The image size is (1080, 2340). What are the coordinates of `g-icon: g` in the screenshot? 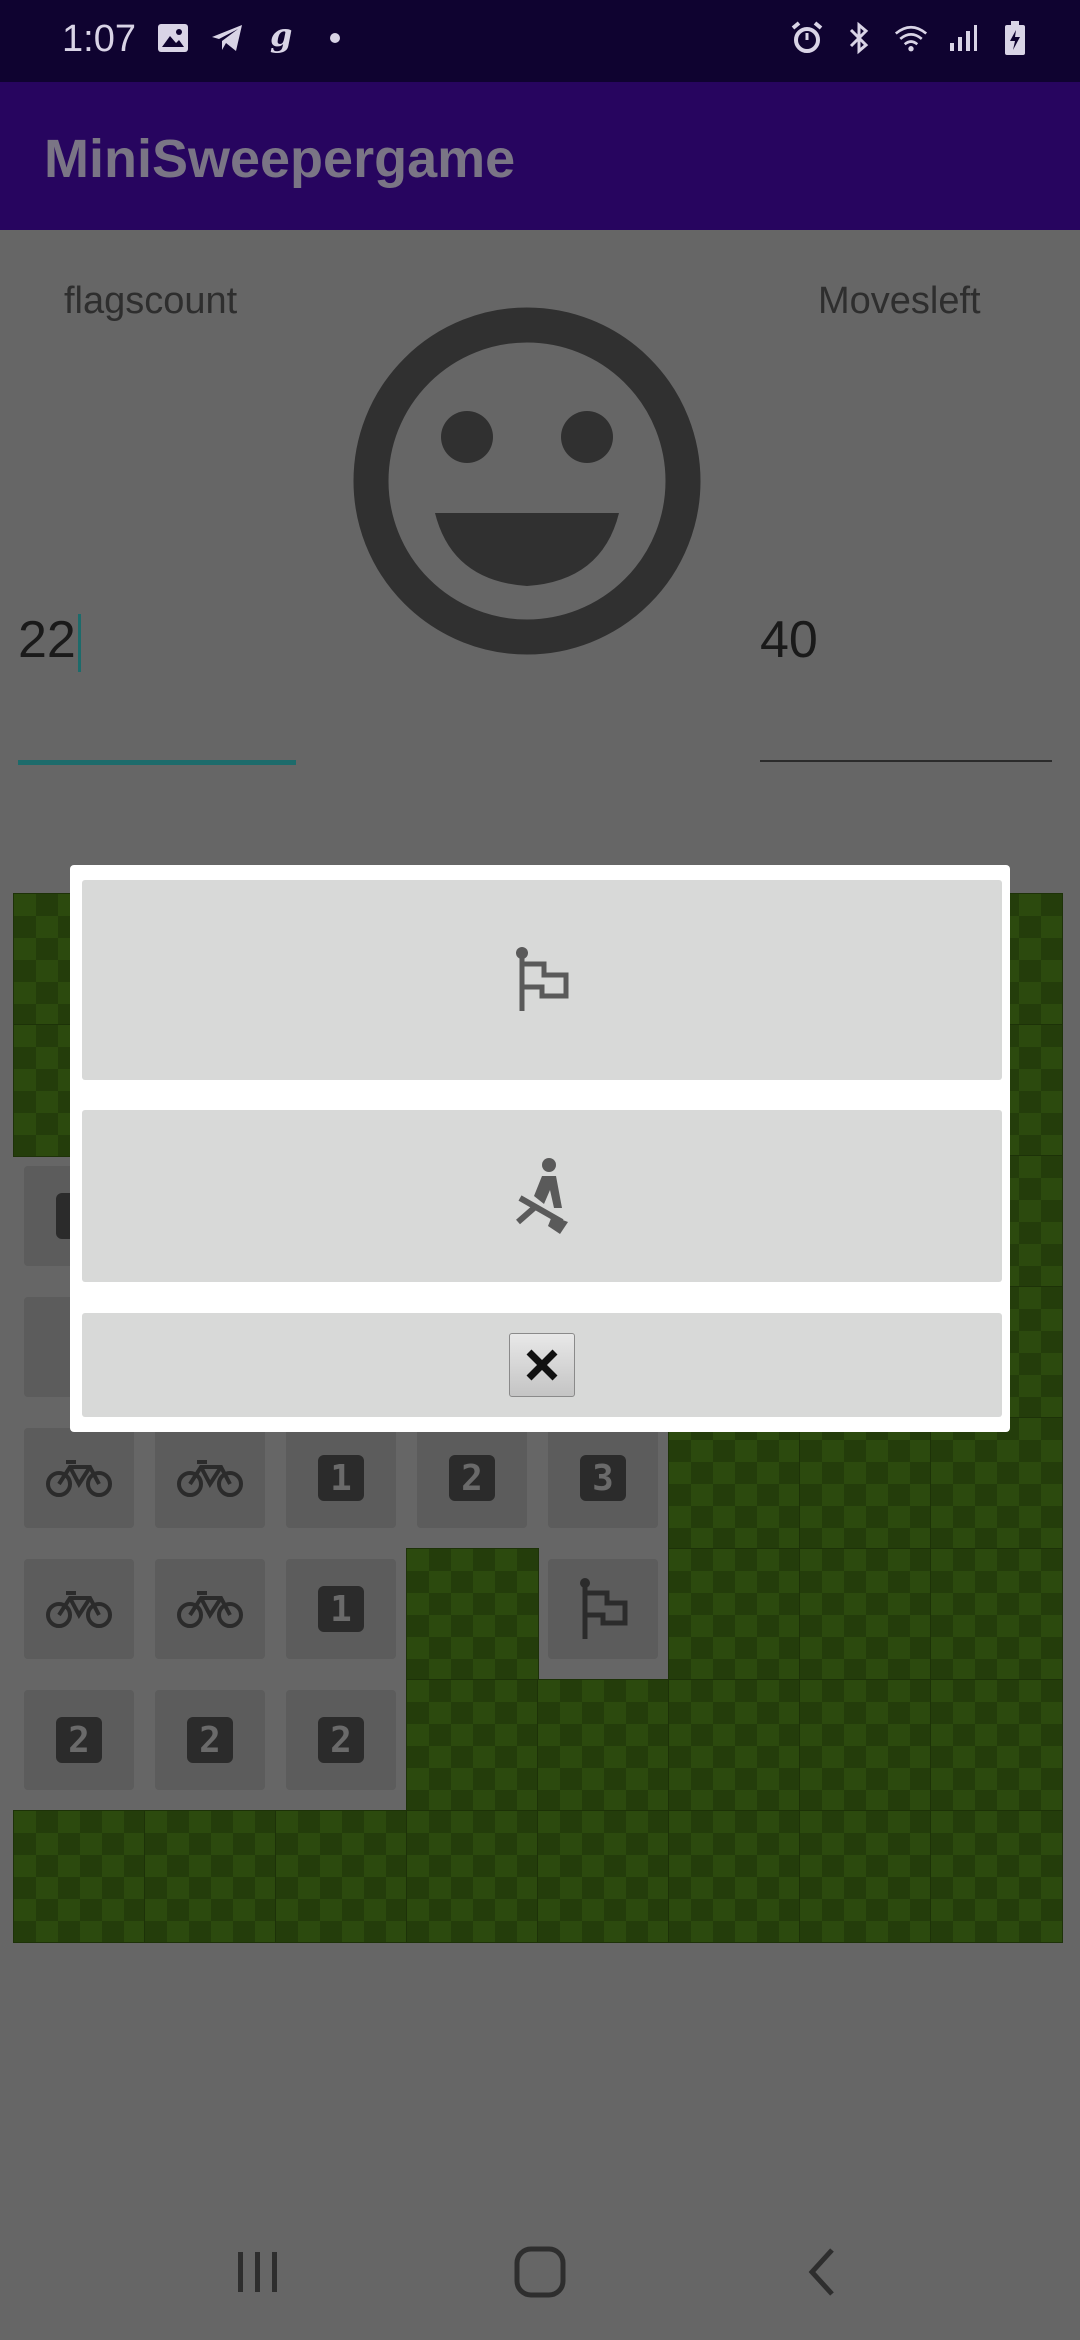 It's located at (281, 38).